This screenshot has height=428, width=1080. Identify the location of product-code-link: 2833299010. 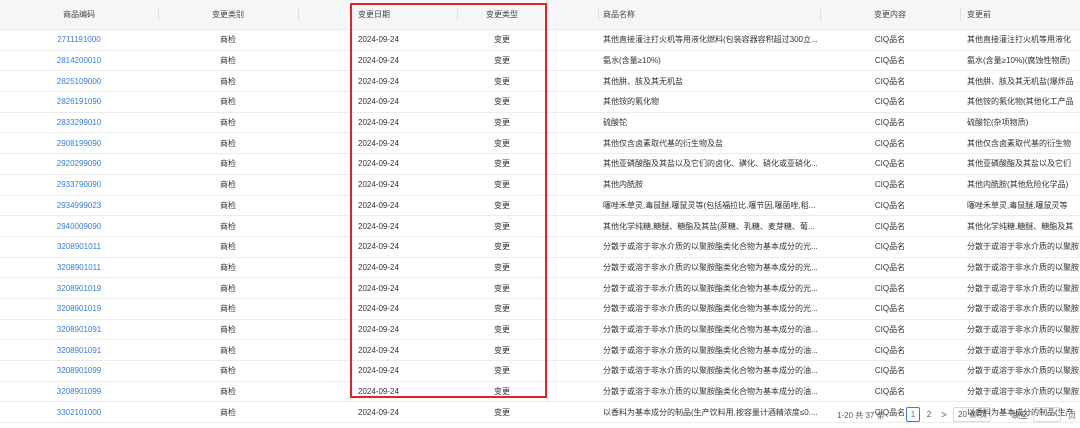
(79, 123).